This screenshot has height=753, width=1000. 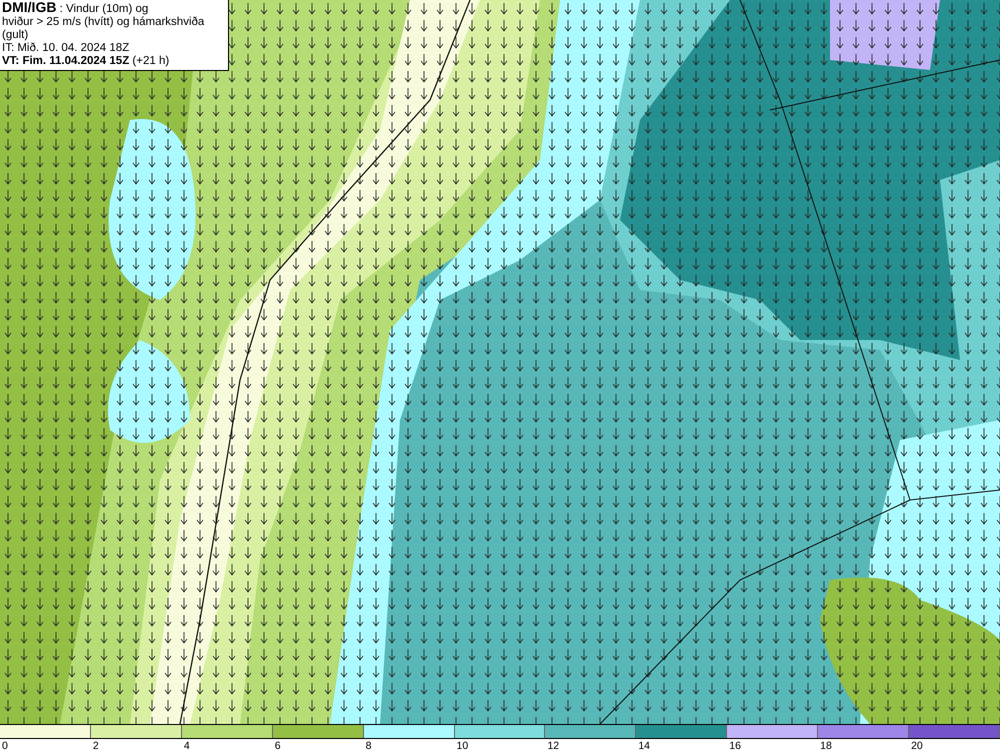 What do you see at coordinates (187, 746) in the screenshot?
I see `legend-label: 4` at bounding box center [187, 746].